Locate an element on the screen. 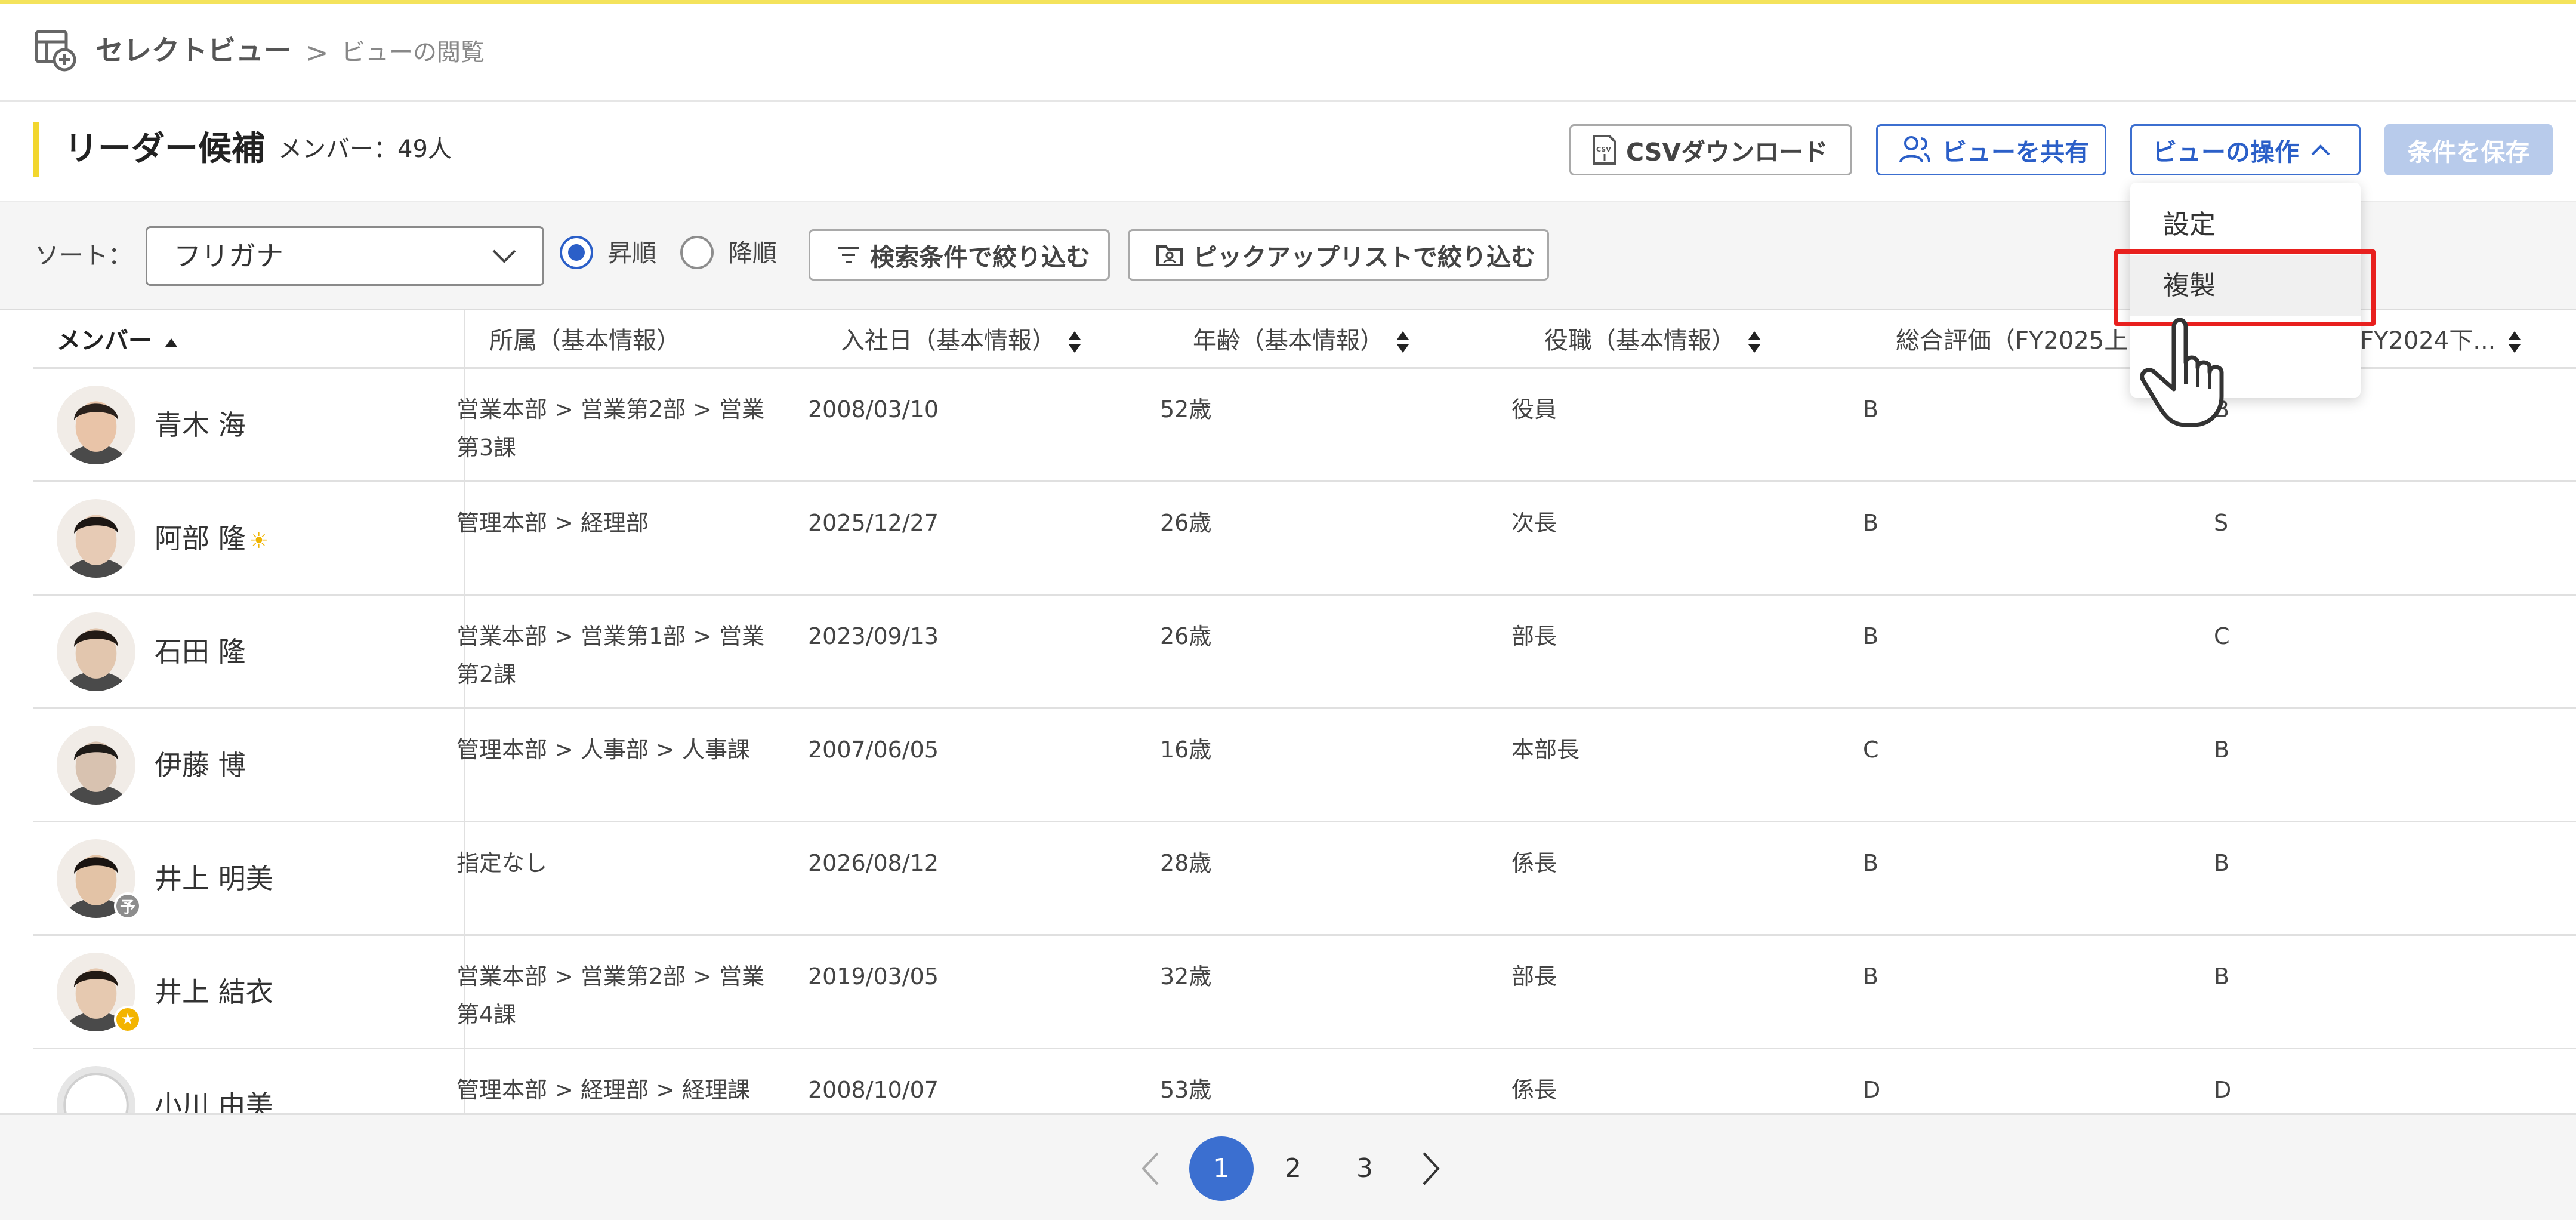 This screenshot has width=2576, height=1220. column-header-label: 役職（基本情報） is located at coordinates (1640, 341).